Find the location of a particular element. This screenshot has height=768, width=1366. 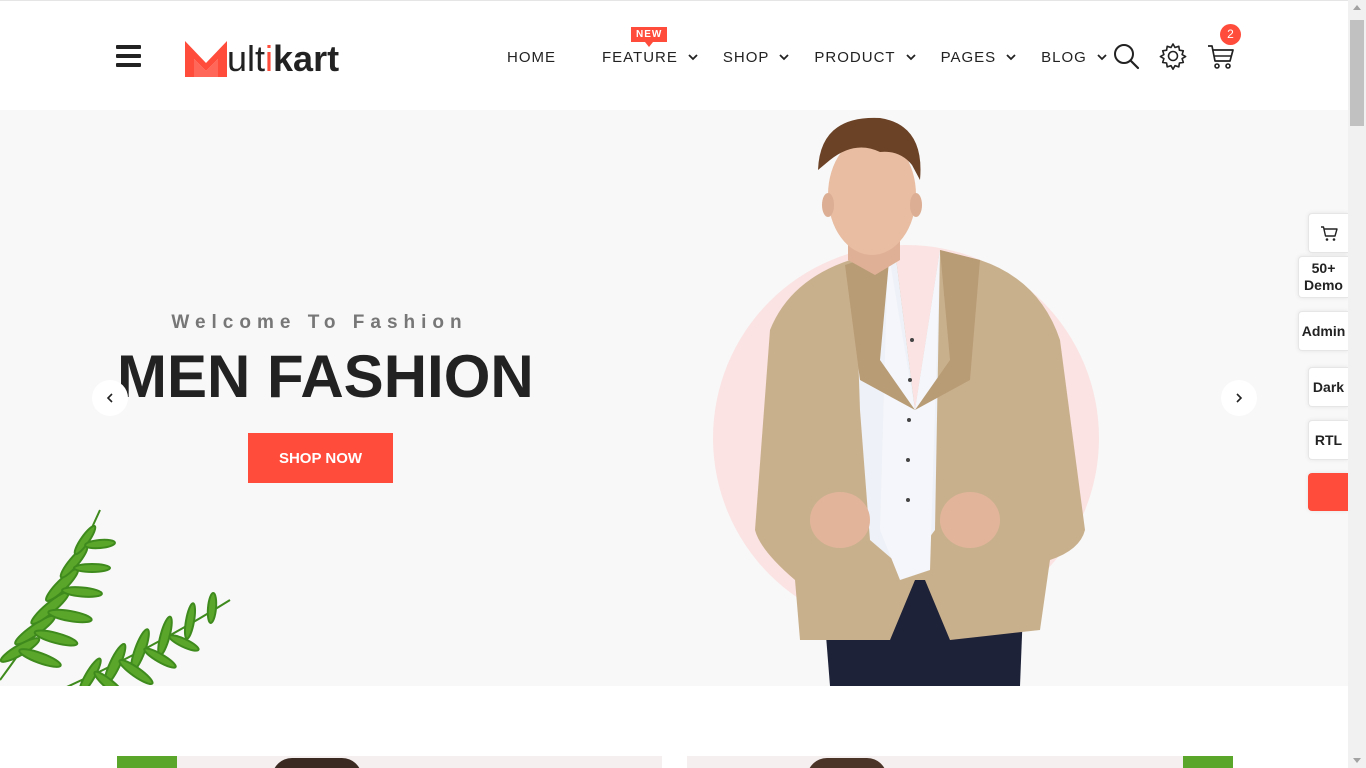

site-logo: ultikart is located at coordinates (262, 57).